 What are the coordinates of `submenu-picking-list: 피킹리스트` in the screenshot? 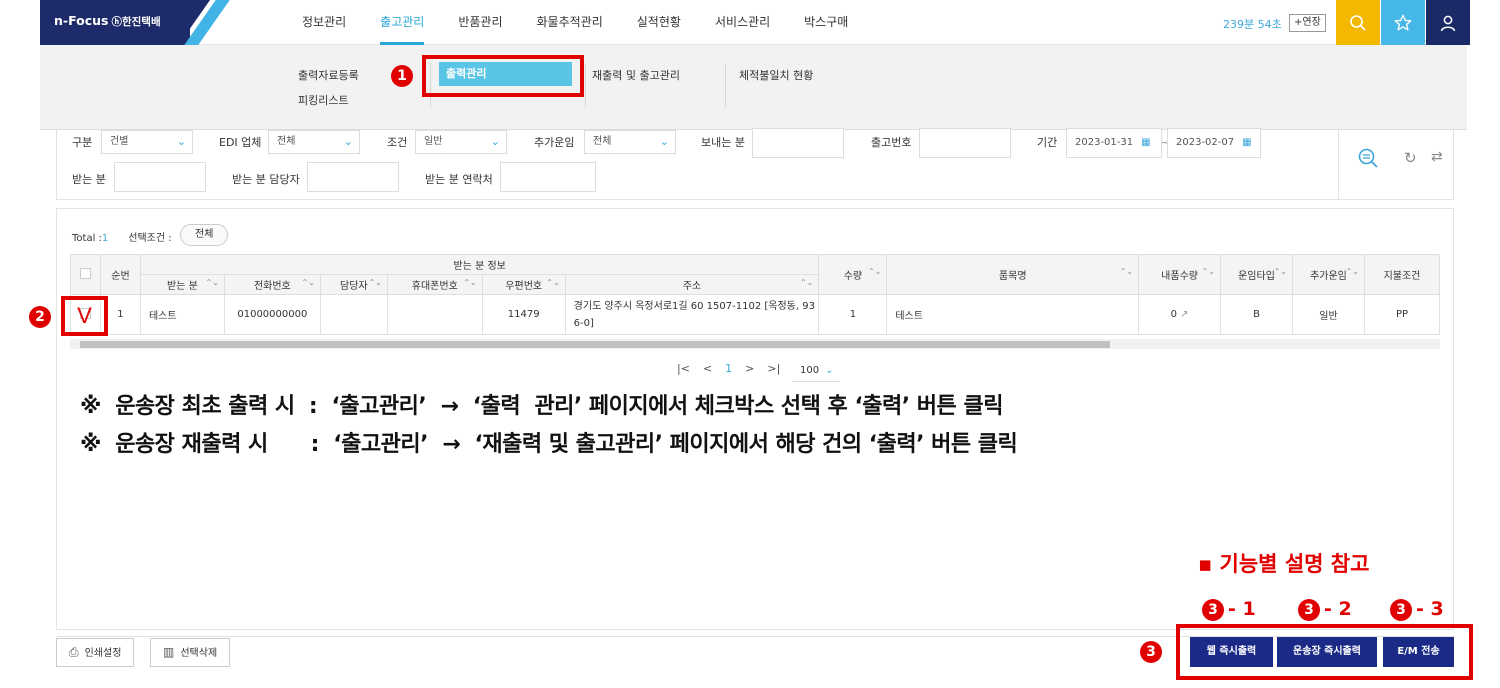 It's located at (323, 100).